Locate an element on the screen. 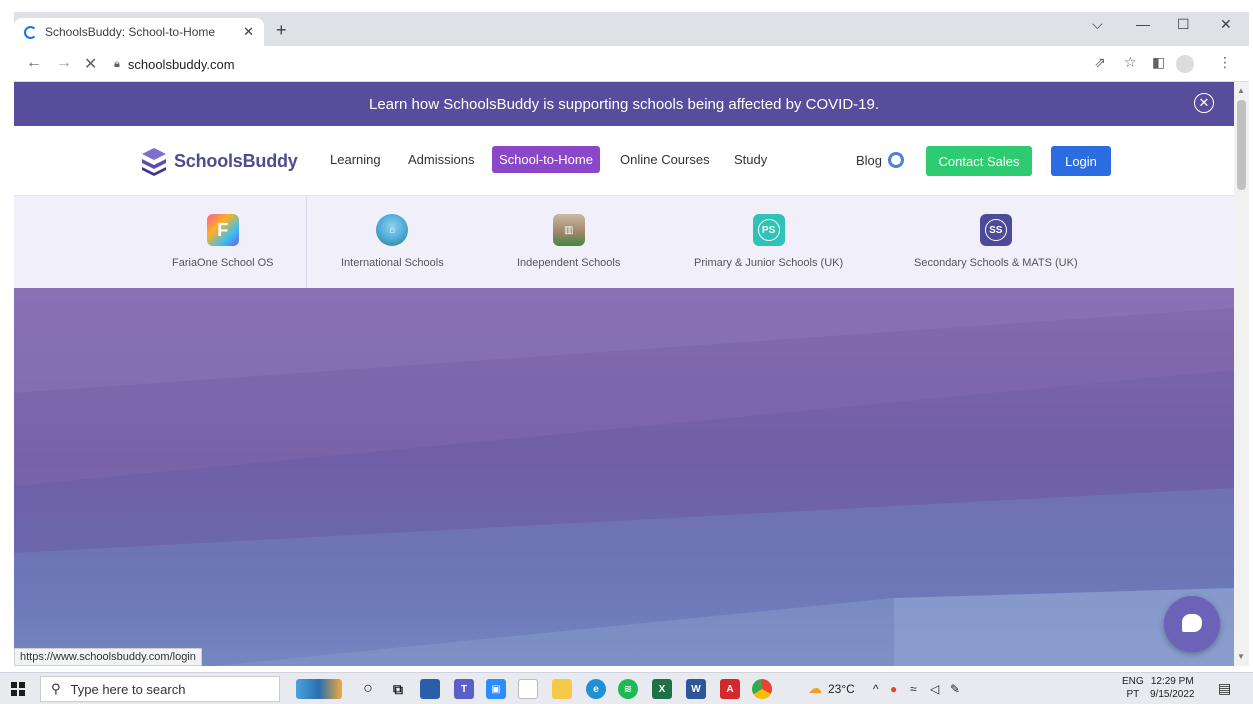  browser-tab: SchoolsBuddy: School-to-Home ✕ is located at coordinates (139, 32).